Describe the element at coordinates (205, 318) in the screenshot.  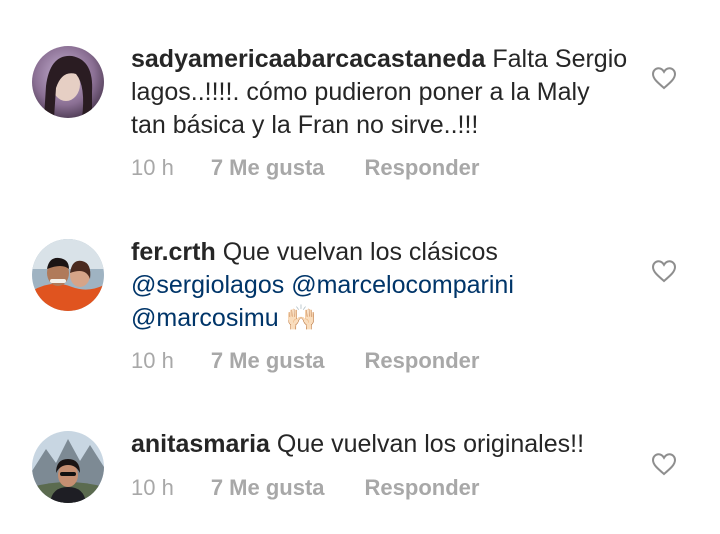
I see `mention-link: @marcosimu` at that location.